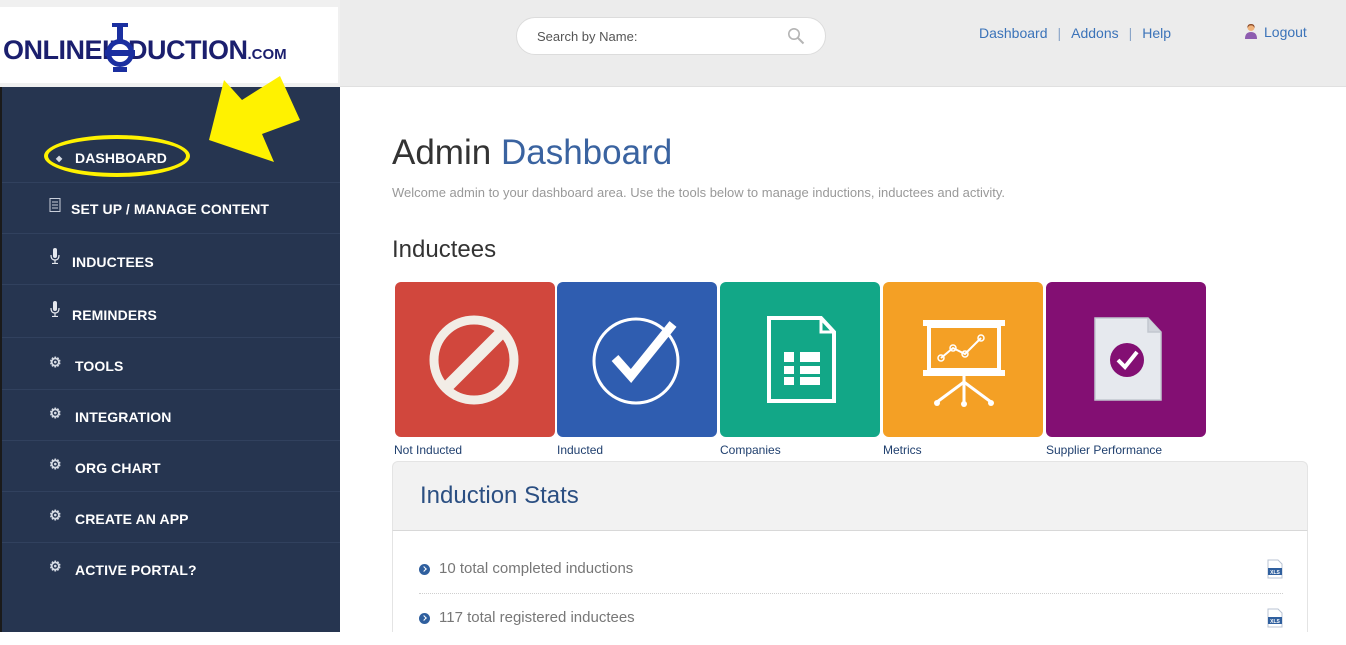 This screenshot has height=645, width=1346. What do you see at coordinates (1251, 31) in the screenshot?
I see `user-icon` at bounding box center [1251, 31].